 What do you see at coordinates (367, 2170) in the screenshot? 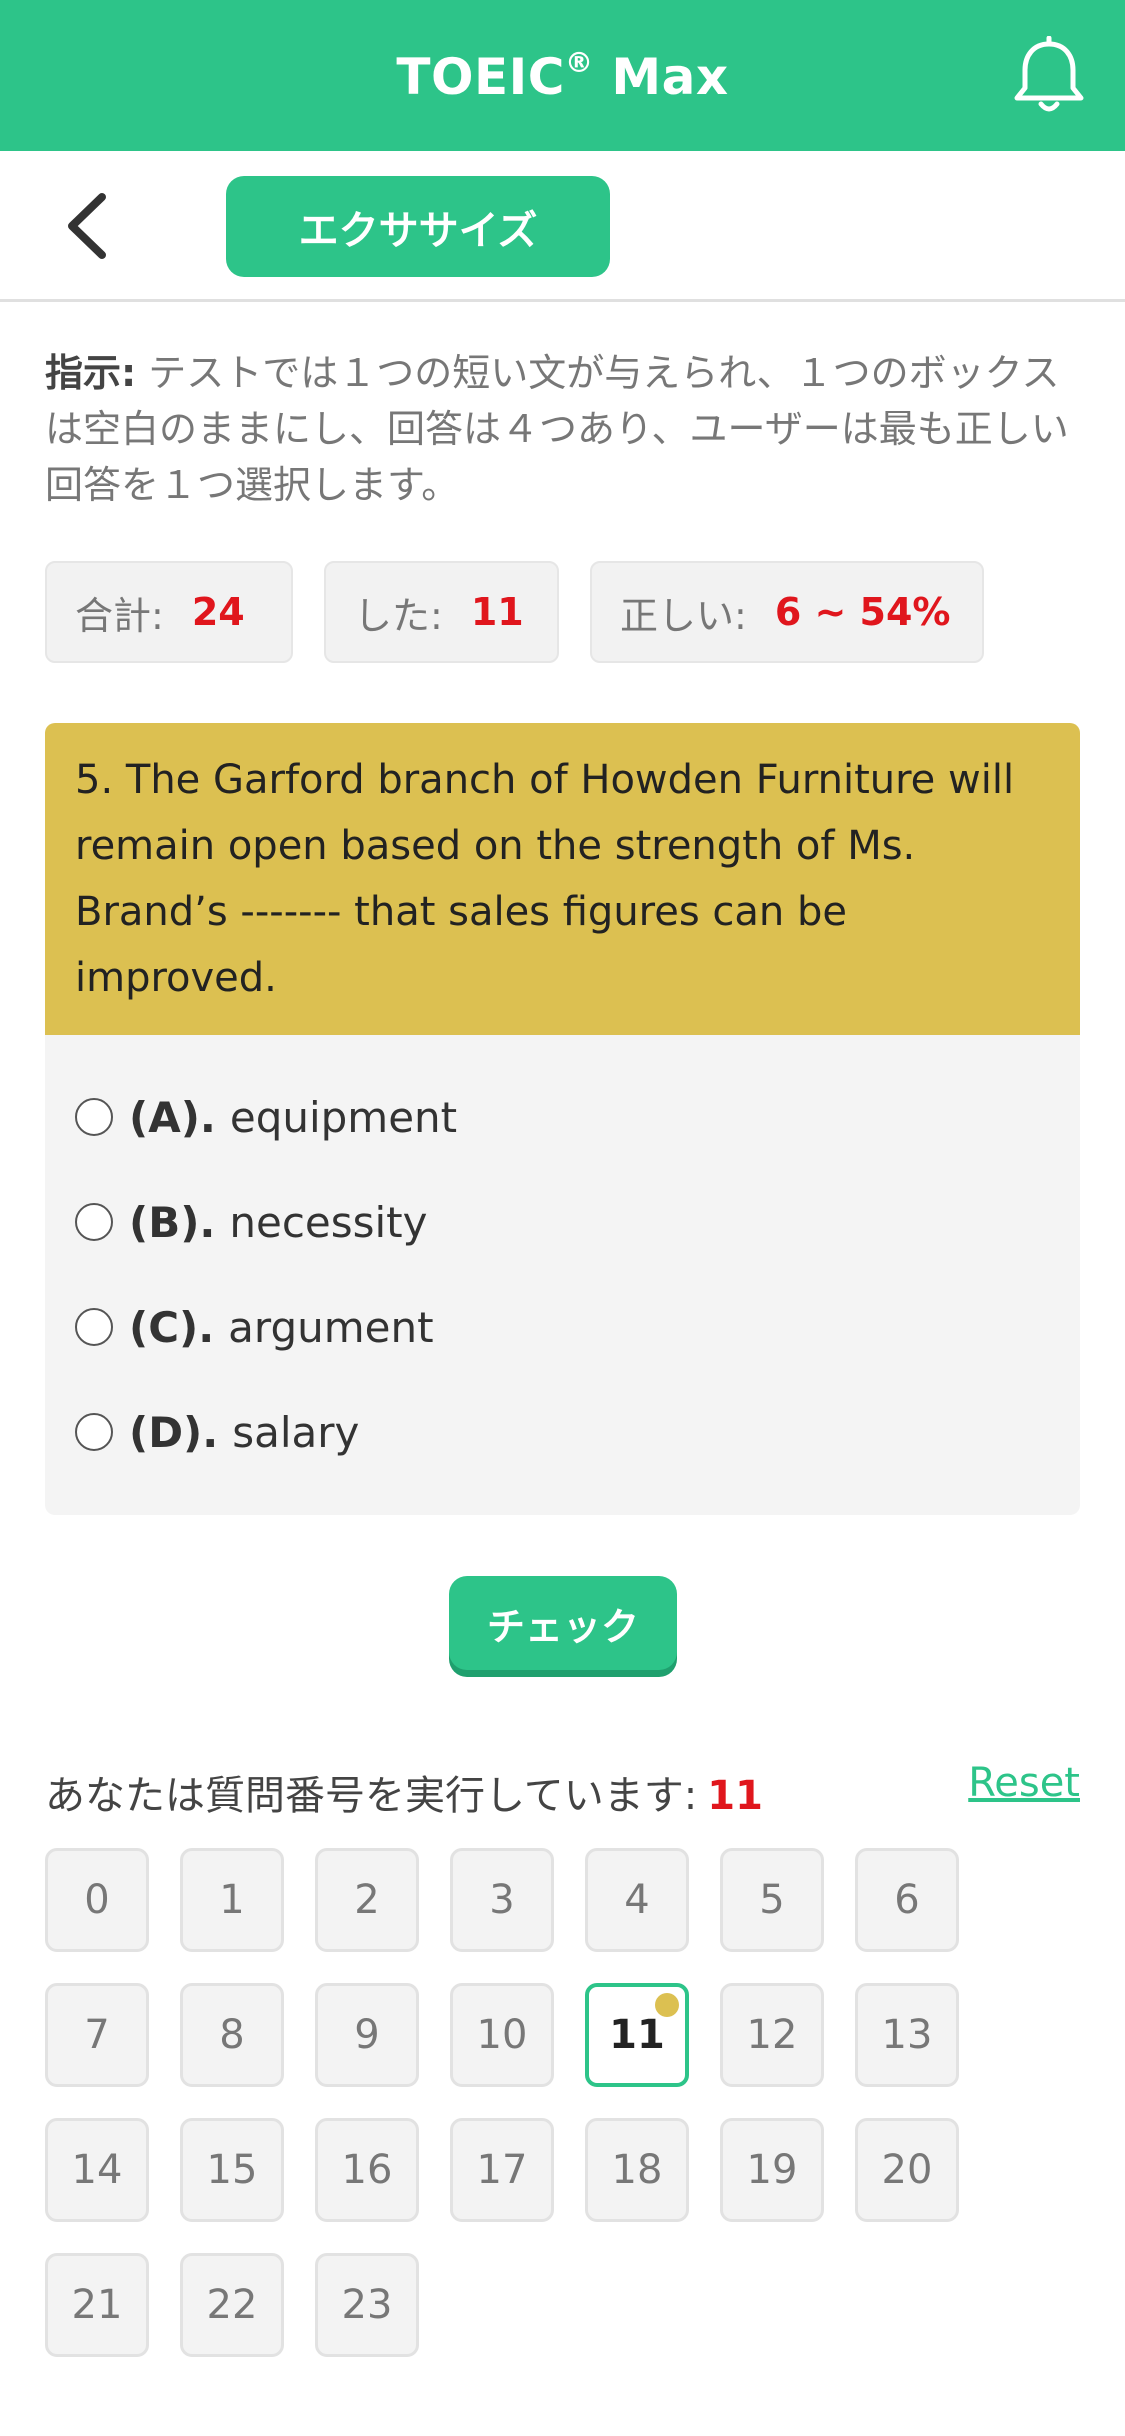
I see `question-number-button: 16` at bounding box center [367, 2170].